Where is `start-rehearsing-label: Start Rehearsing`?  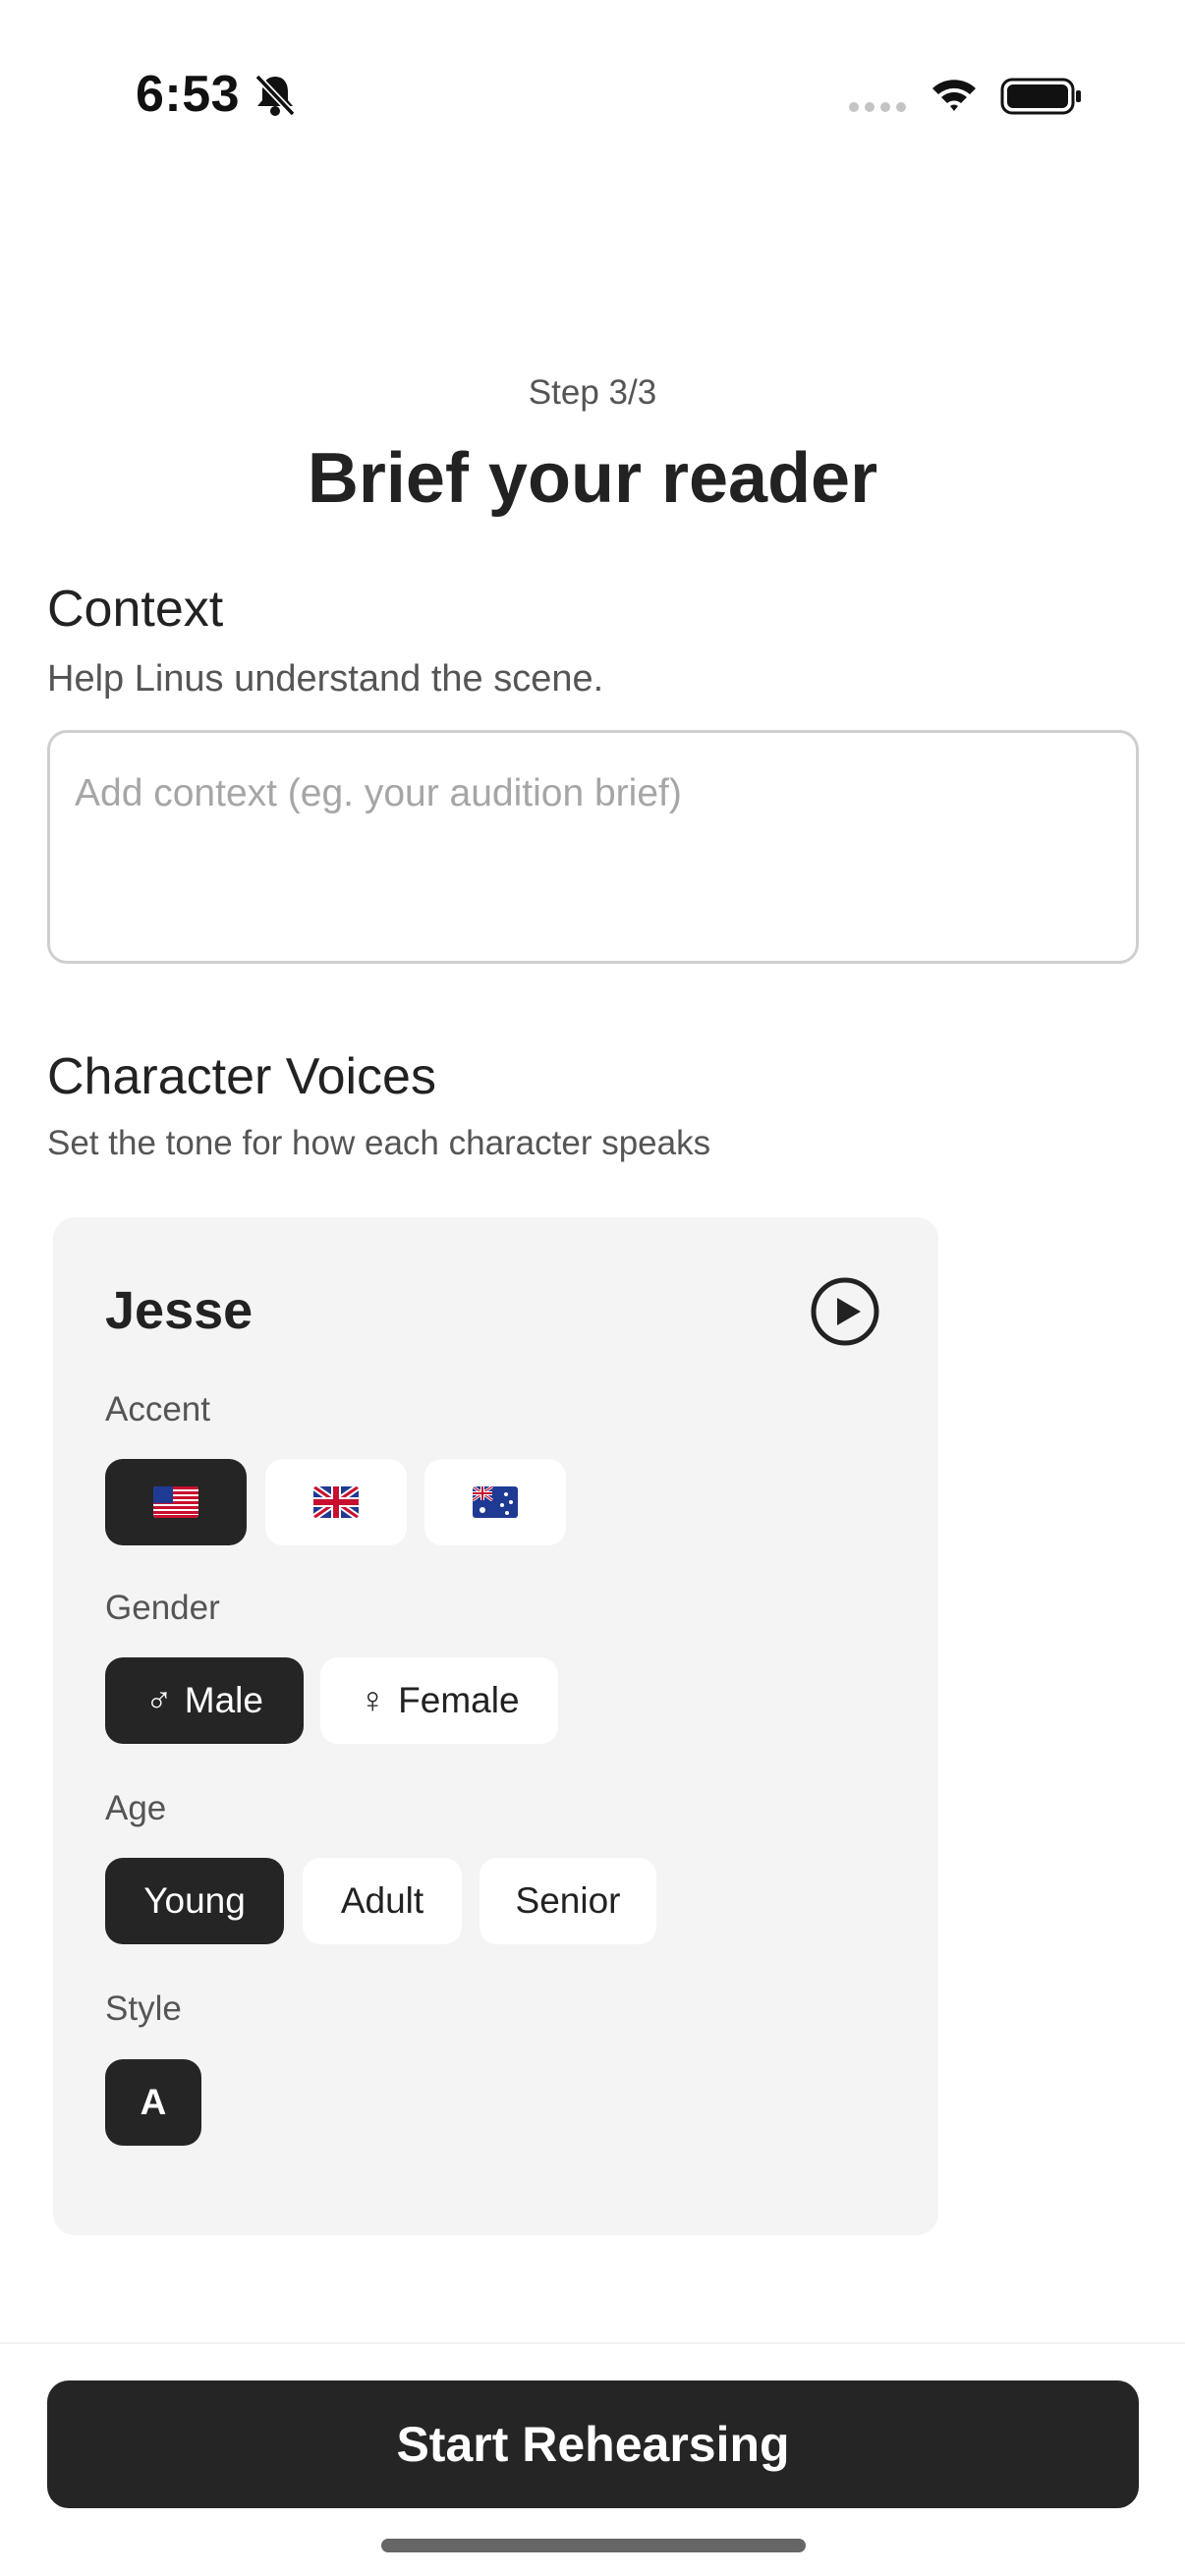 start-rehearsing-label: Start Rehearsing is located at coordinates (593, 2444).